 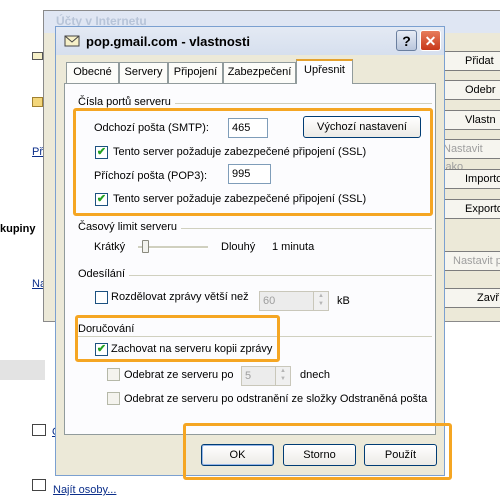 I want to click on tab-general: Obecné, so click(x=92, y=72).